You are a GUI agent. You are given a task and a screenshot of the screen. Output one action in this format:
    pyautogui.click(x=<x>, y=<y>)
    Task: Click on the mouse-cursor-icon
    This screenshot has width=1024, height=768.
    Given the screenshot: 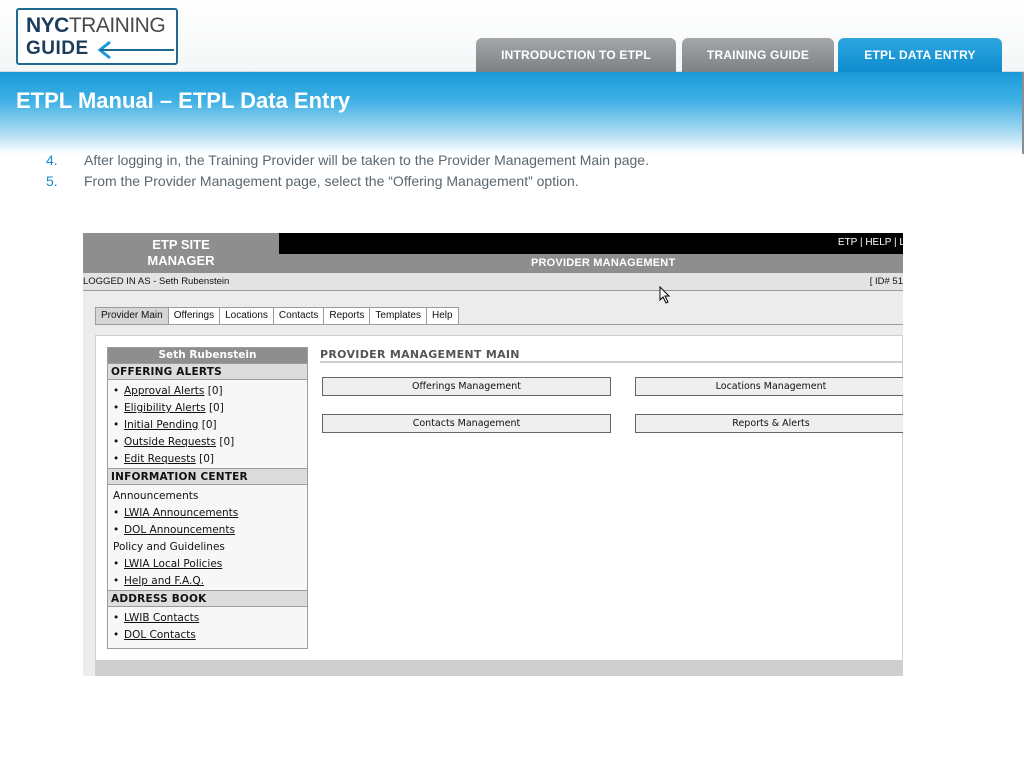 What is the action you would take?
    pyautogui.click(x=665, y=295)
    